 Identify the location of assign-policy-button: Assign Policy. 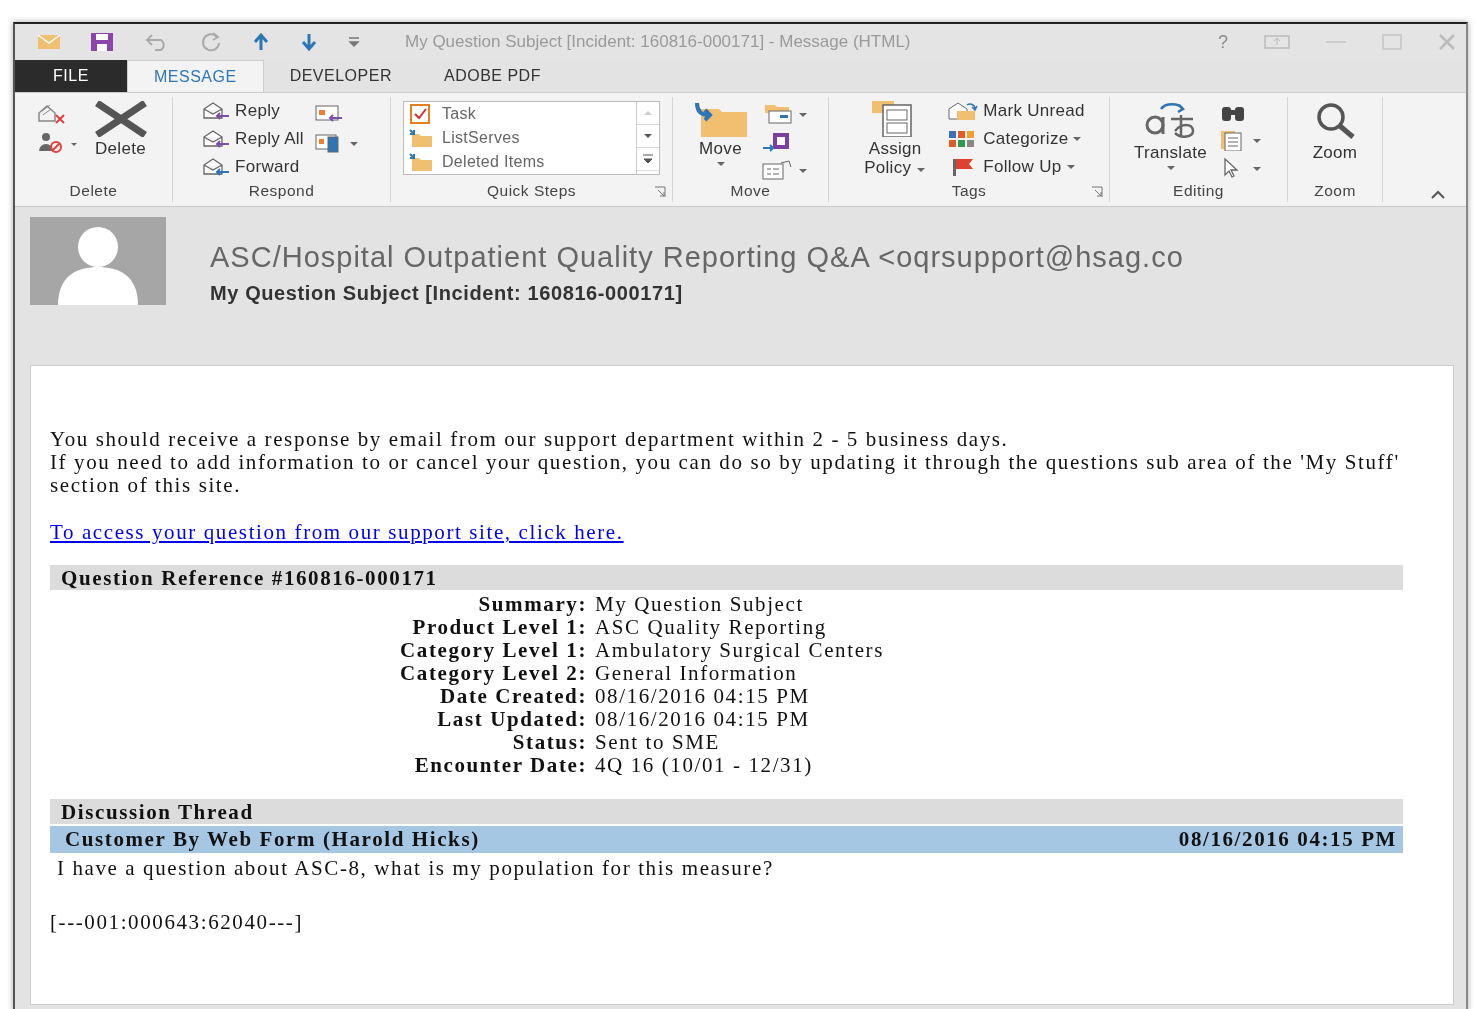
(895, 140).